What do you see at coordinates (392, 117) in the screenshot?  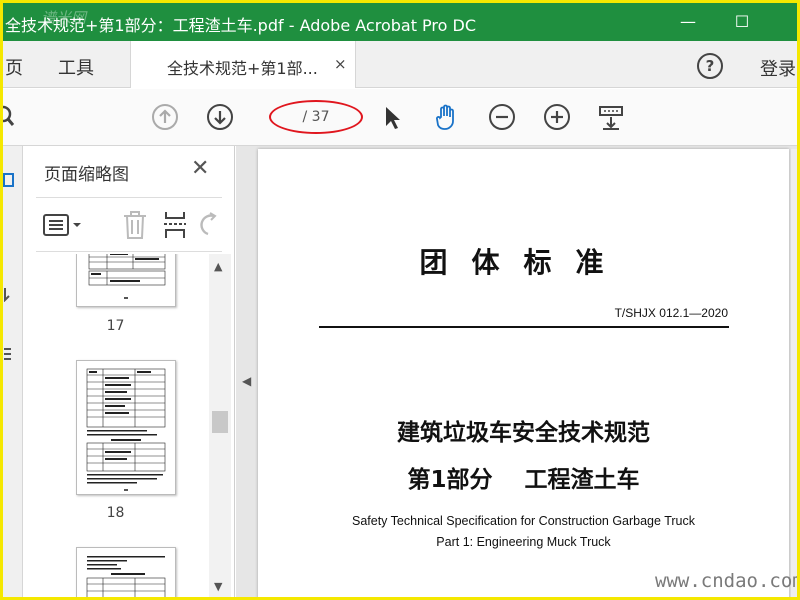 I see `select-cursor-icon` at bounding box center [392, 117].